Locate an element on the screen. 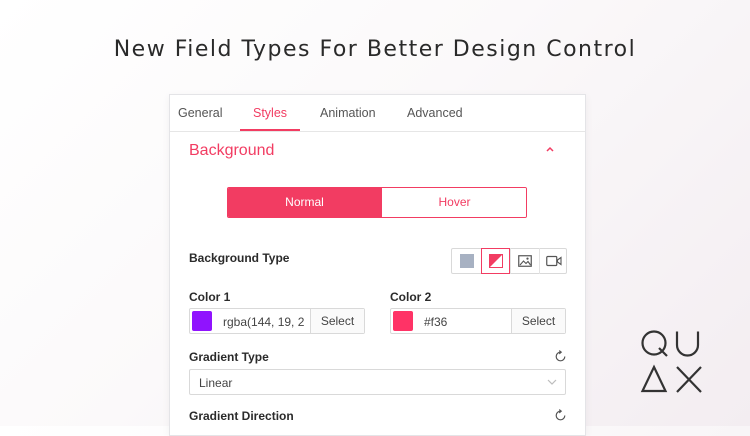 The height and width of the screenshot is (436, 750). gradient-direction-label: Gradient Direction is located at coordinates (241, 416).